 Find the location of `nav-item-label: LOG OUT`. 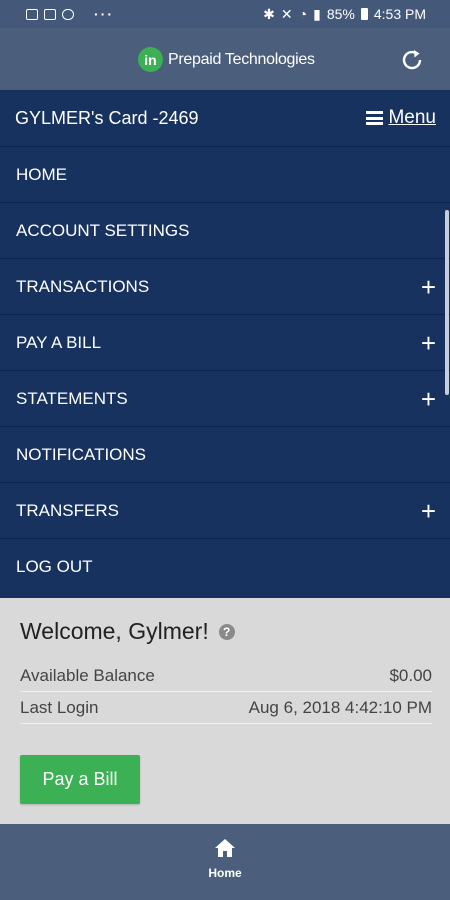

nav-item-label: LOG OUT is located at coordinates (54, 566).